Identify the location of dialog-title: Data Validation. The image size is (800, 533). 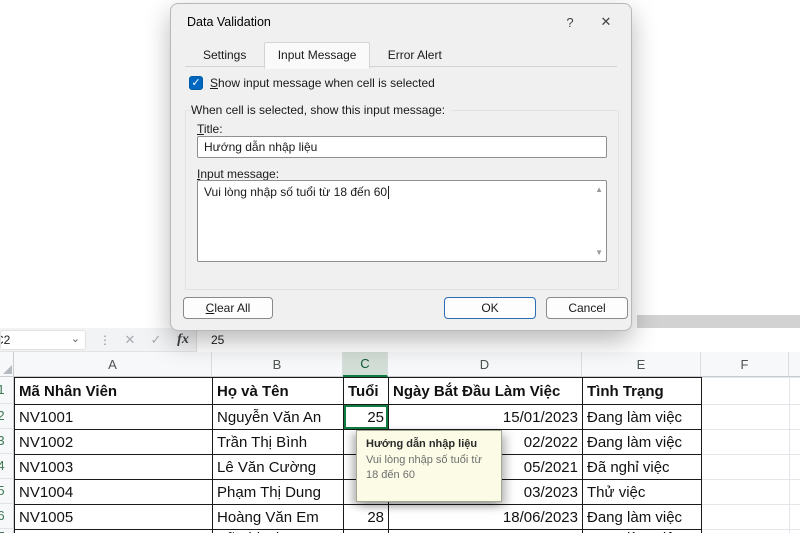
(229, 22).